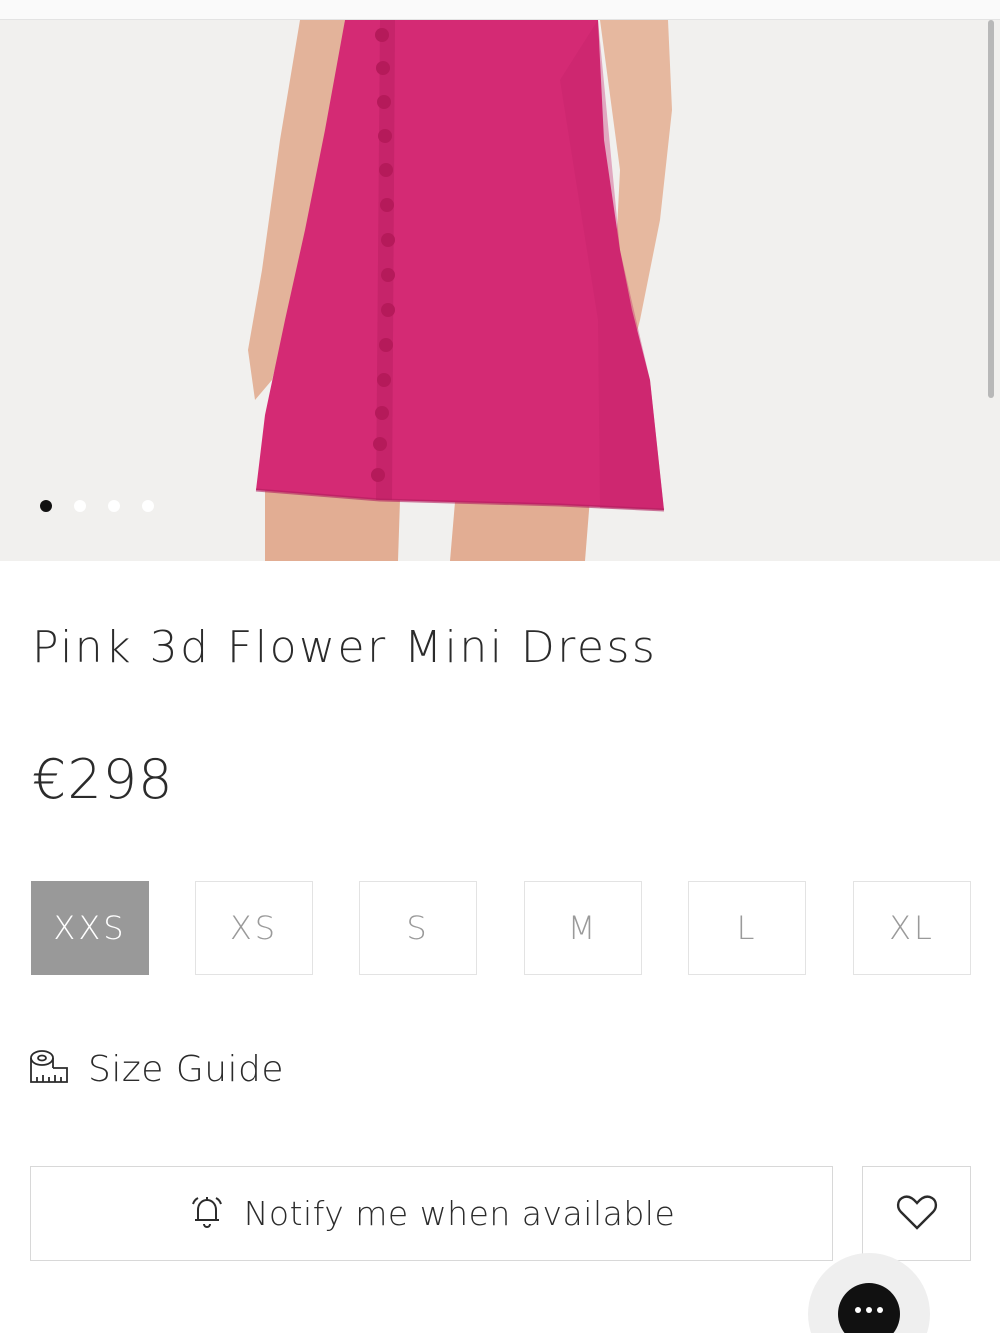 The height and width of the screenshot is (1333, 1000). I want to click on carousel-dots, so click(97, 506).